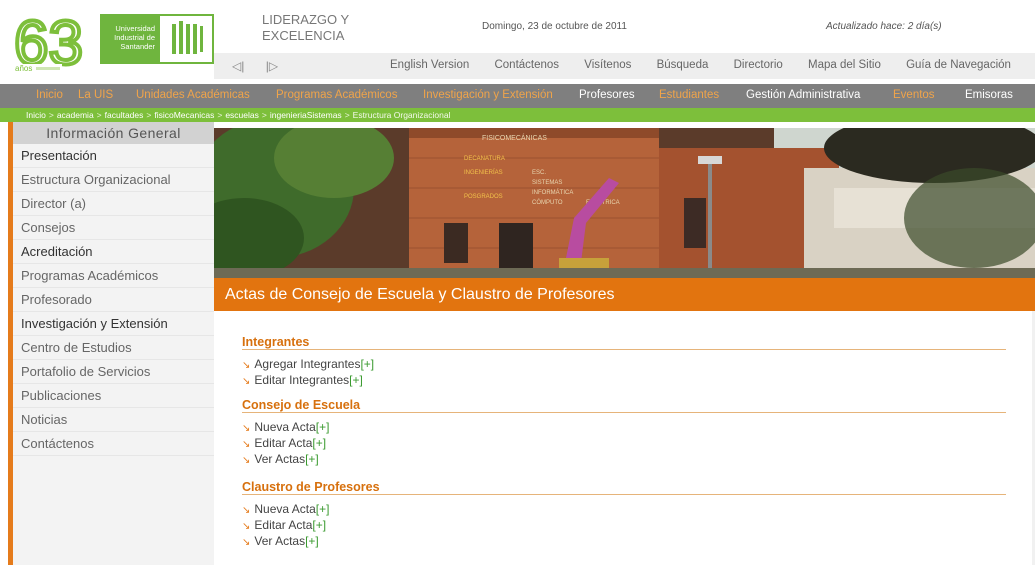 Image resolution: width=1035 pixels, height=565 pixels. What do you see at coordinates (238, 66) in the screenshot?
I see `previous-arrow-icon: ◁|` at bounding box center [238, 66].